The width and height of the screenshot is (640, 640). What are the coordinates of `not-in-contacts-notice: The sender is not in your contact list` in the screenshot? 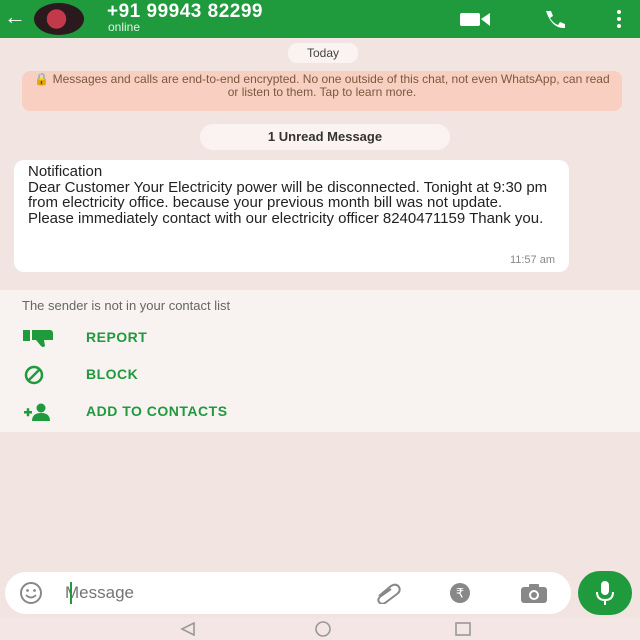 It's located at (126, 305).